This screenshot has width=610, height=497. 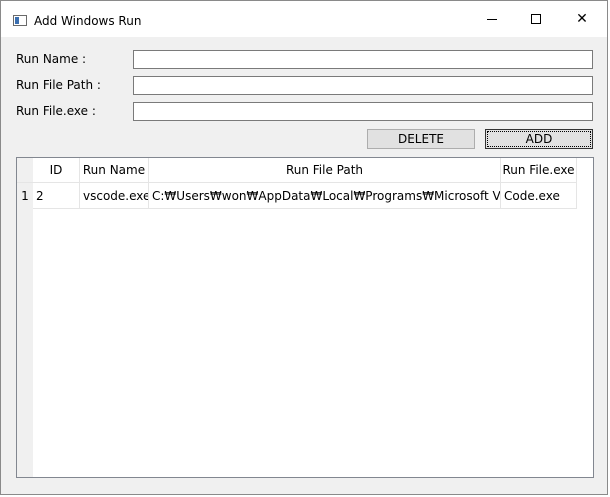 What do you see at coordinates (114, 170) in the screenshot?
I see `column-header-run-name: Run Name` at bounding box center [114, 170].